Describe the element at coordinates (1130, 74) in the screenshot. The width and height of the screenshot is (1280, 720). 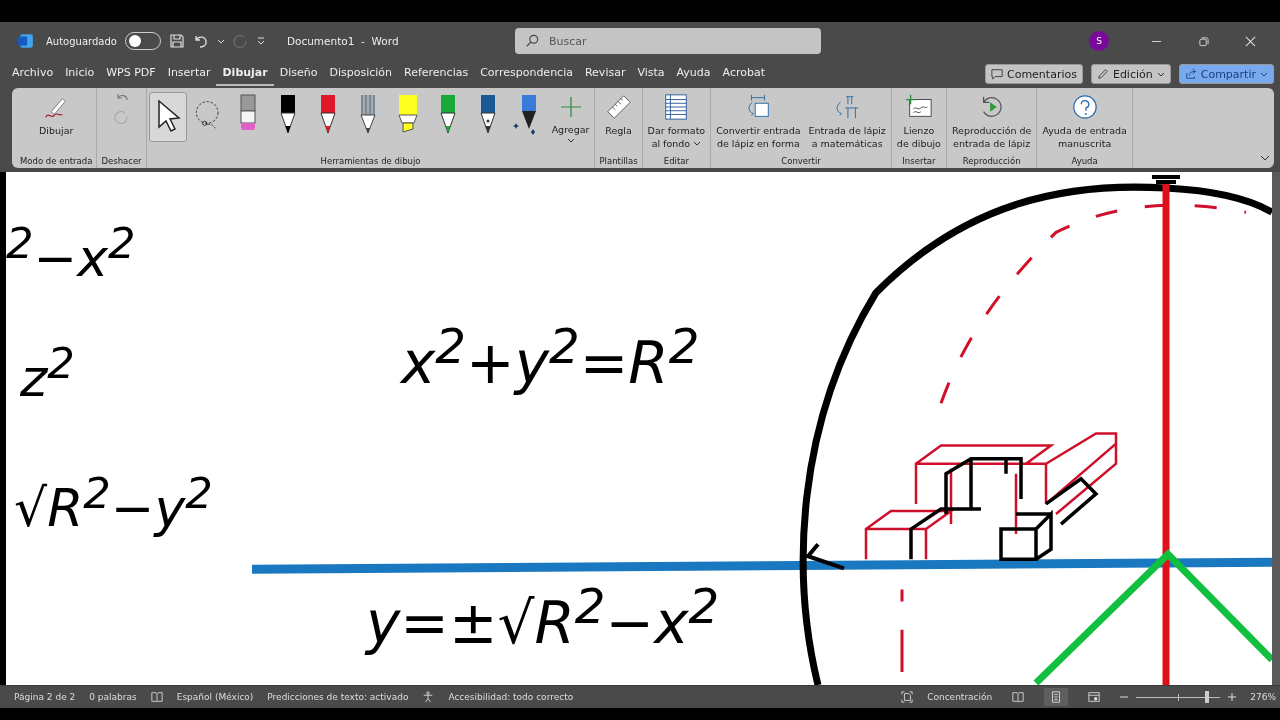
I see `editing-mode-button: Edición` at that location.